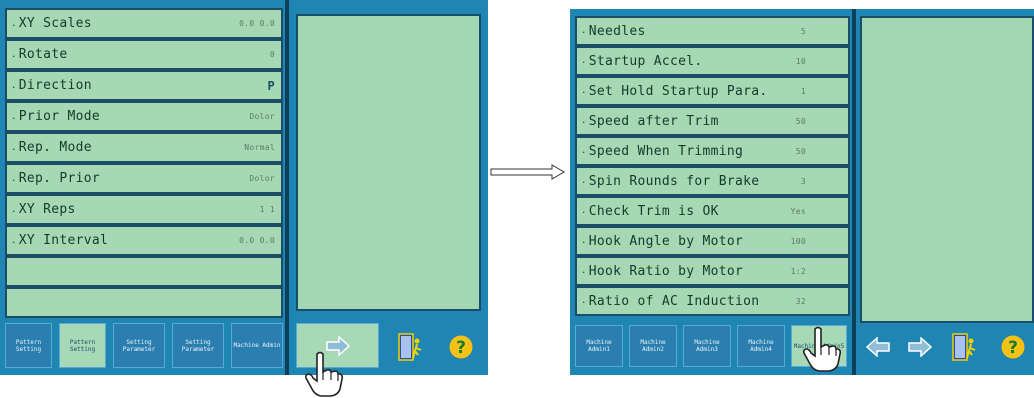 This screenshot has height=398, width=1034. I want to click on prev-page-button, so click(878, 347).